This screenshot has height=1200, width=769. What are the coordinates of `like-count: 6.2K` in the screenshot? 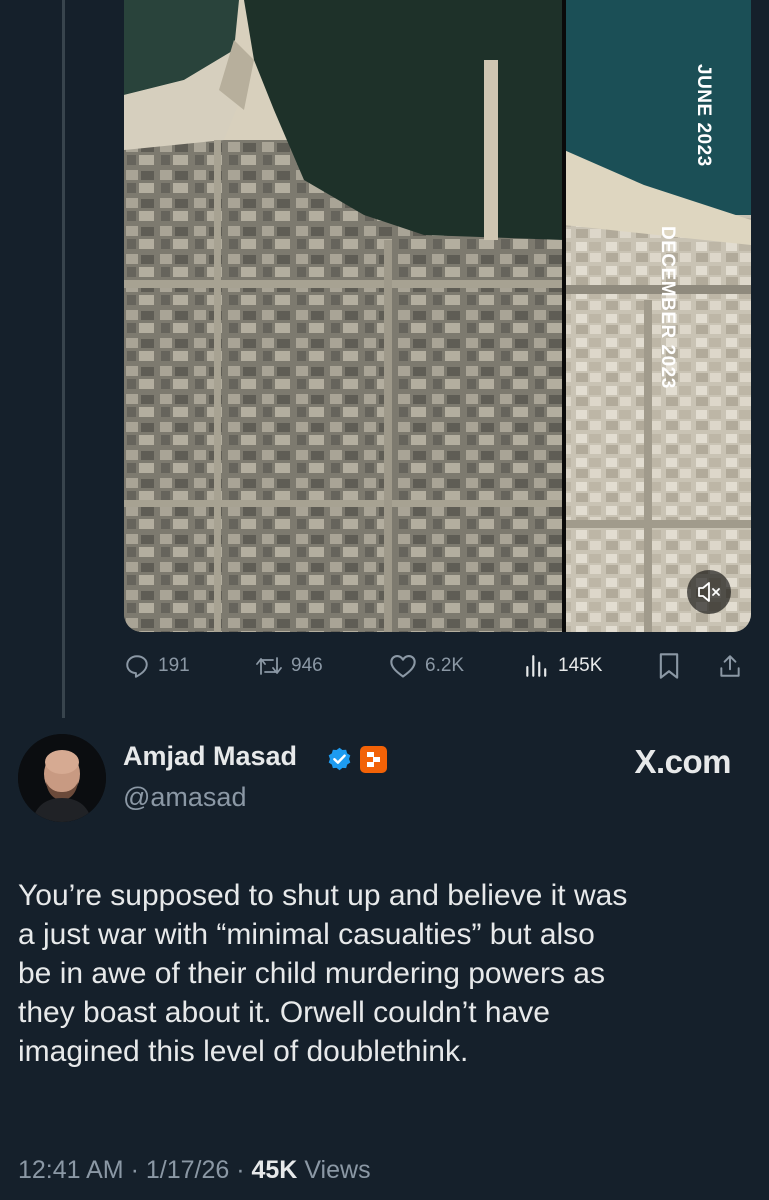 It's located at (445, 665).